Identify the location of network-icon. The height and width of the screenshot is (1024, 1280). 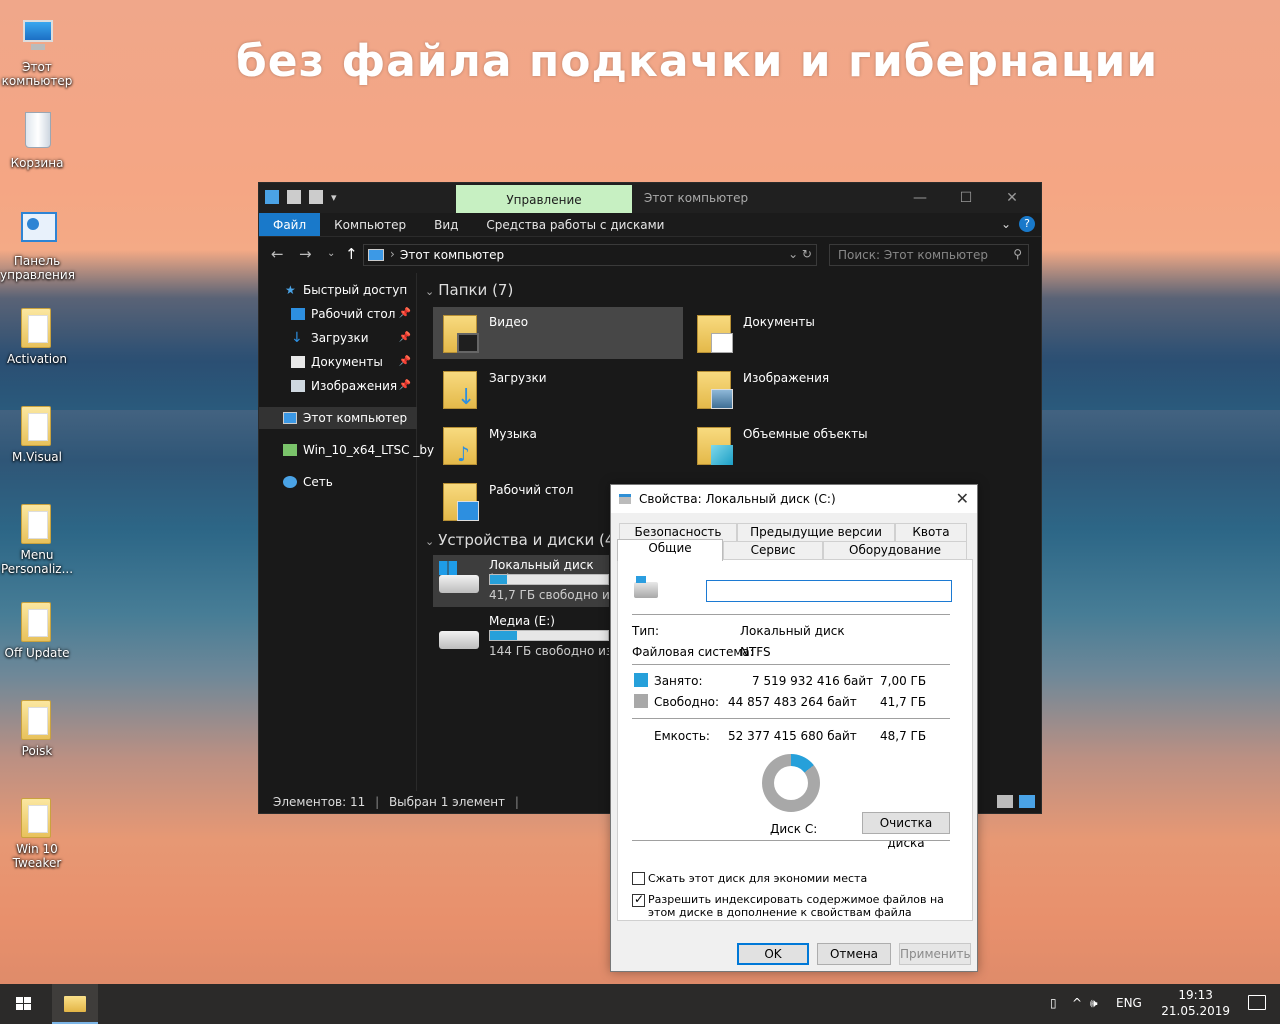
(290, 482).